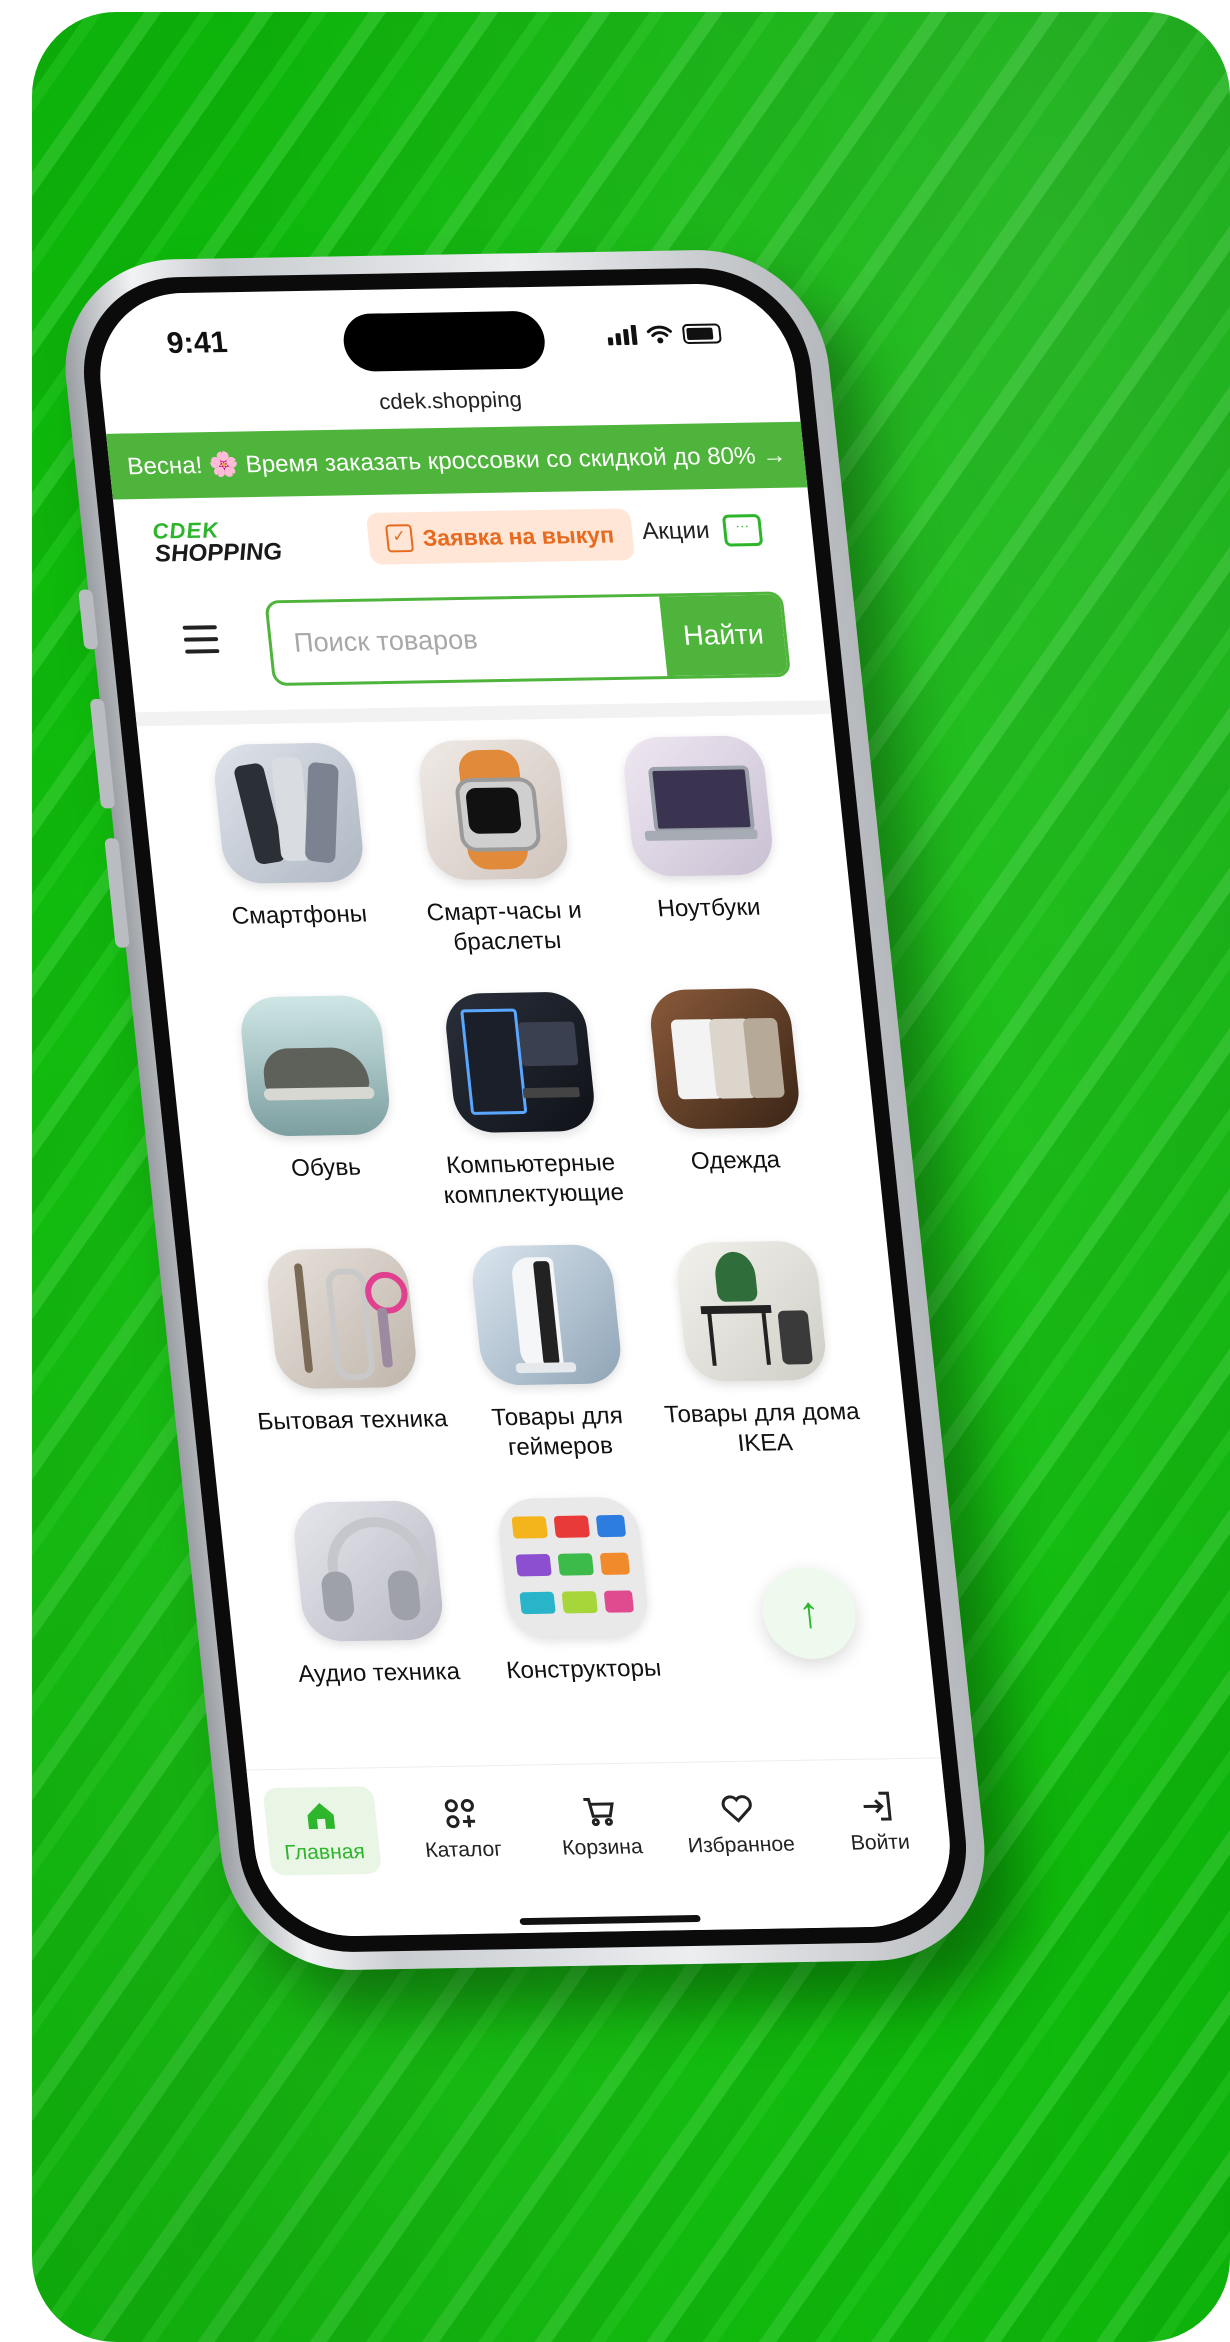 Image resolution: width=1230 pixels, height=2342 pixels. Describe the element at coordinates (444, 342) in the screenshot. I see `status-bar: 9:41` at that location.